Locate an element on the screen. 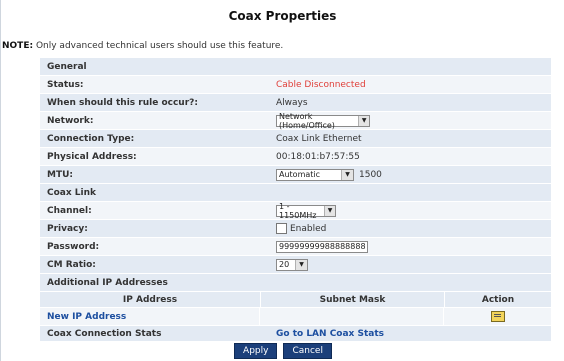  network-select-value: Network (Home/Office) is located at coordinates (307, 120).